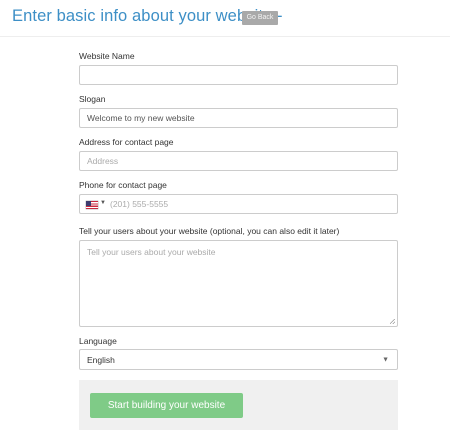  I want to click on address-placeholder: Address, so click(103, 161).